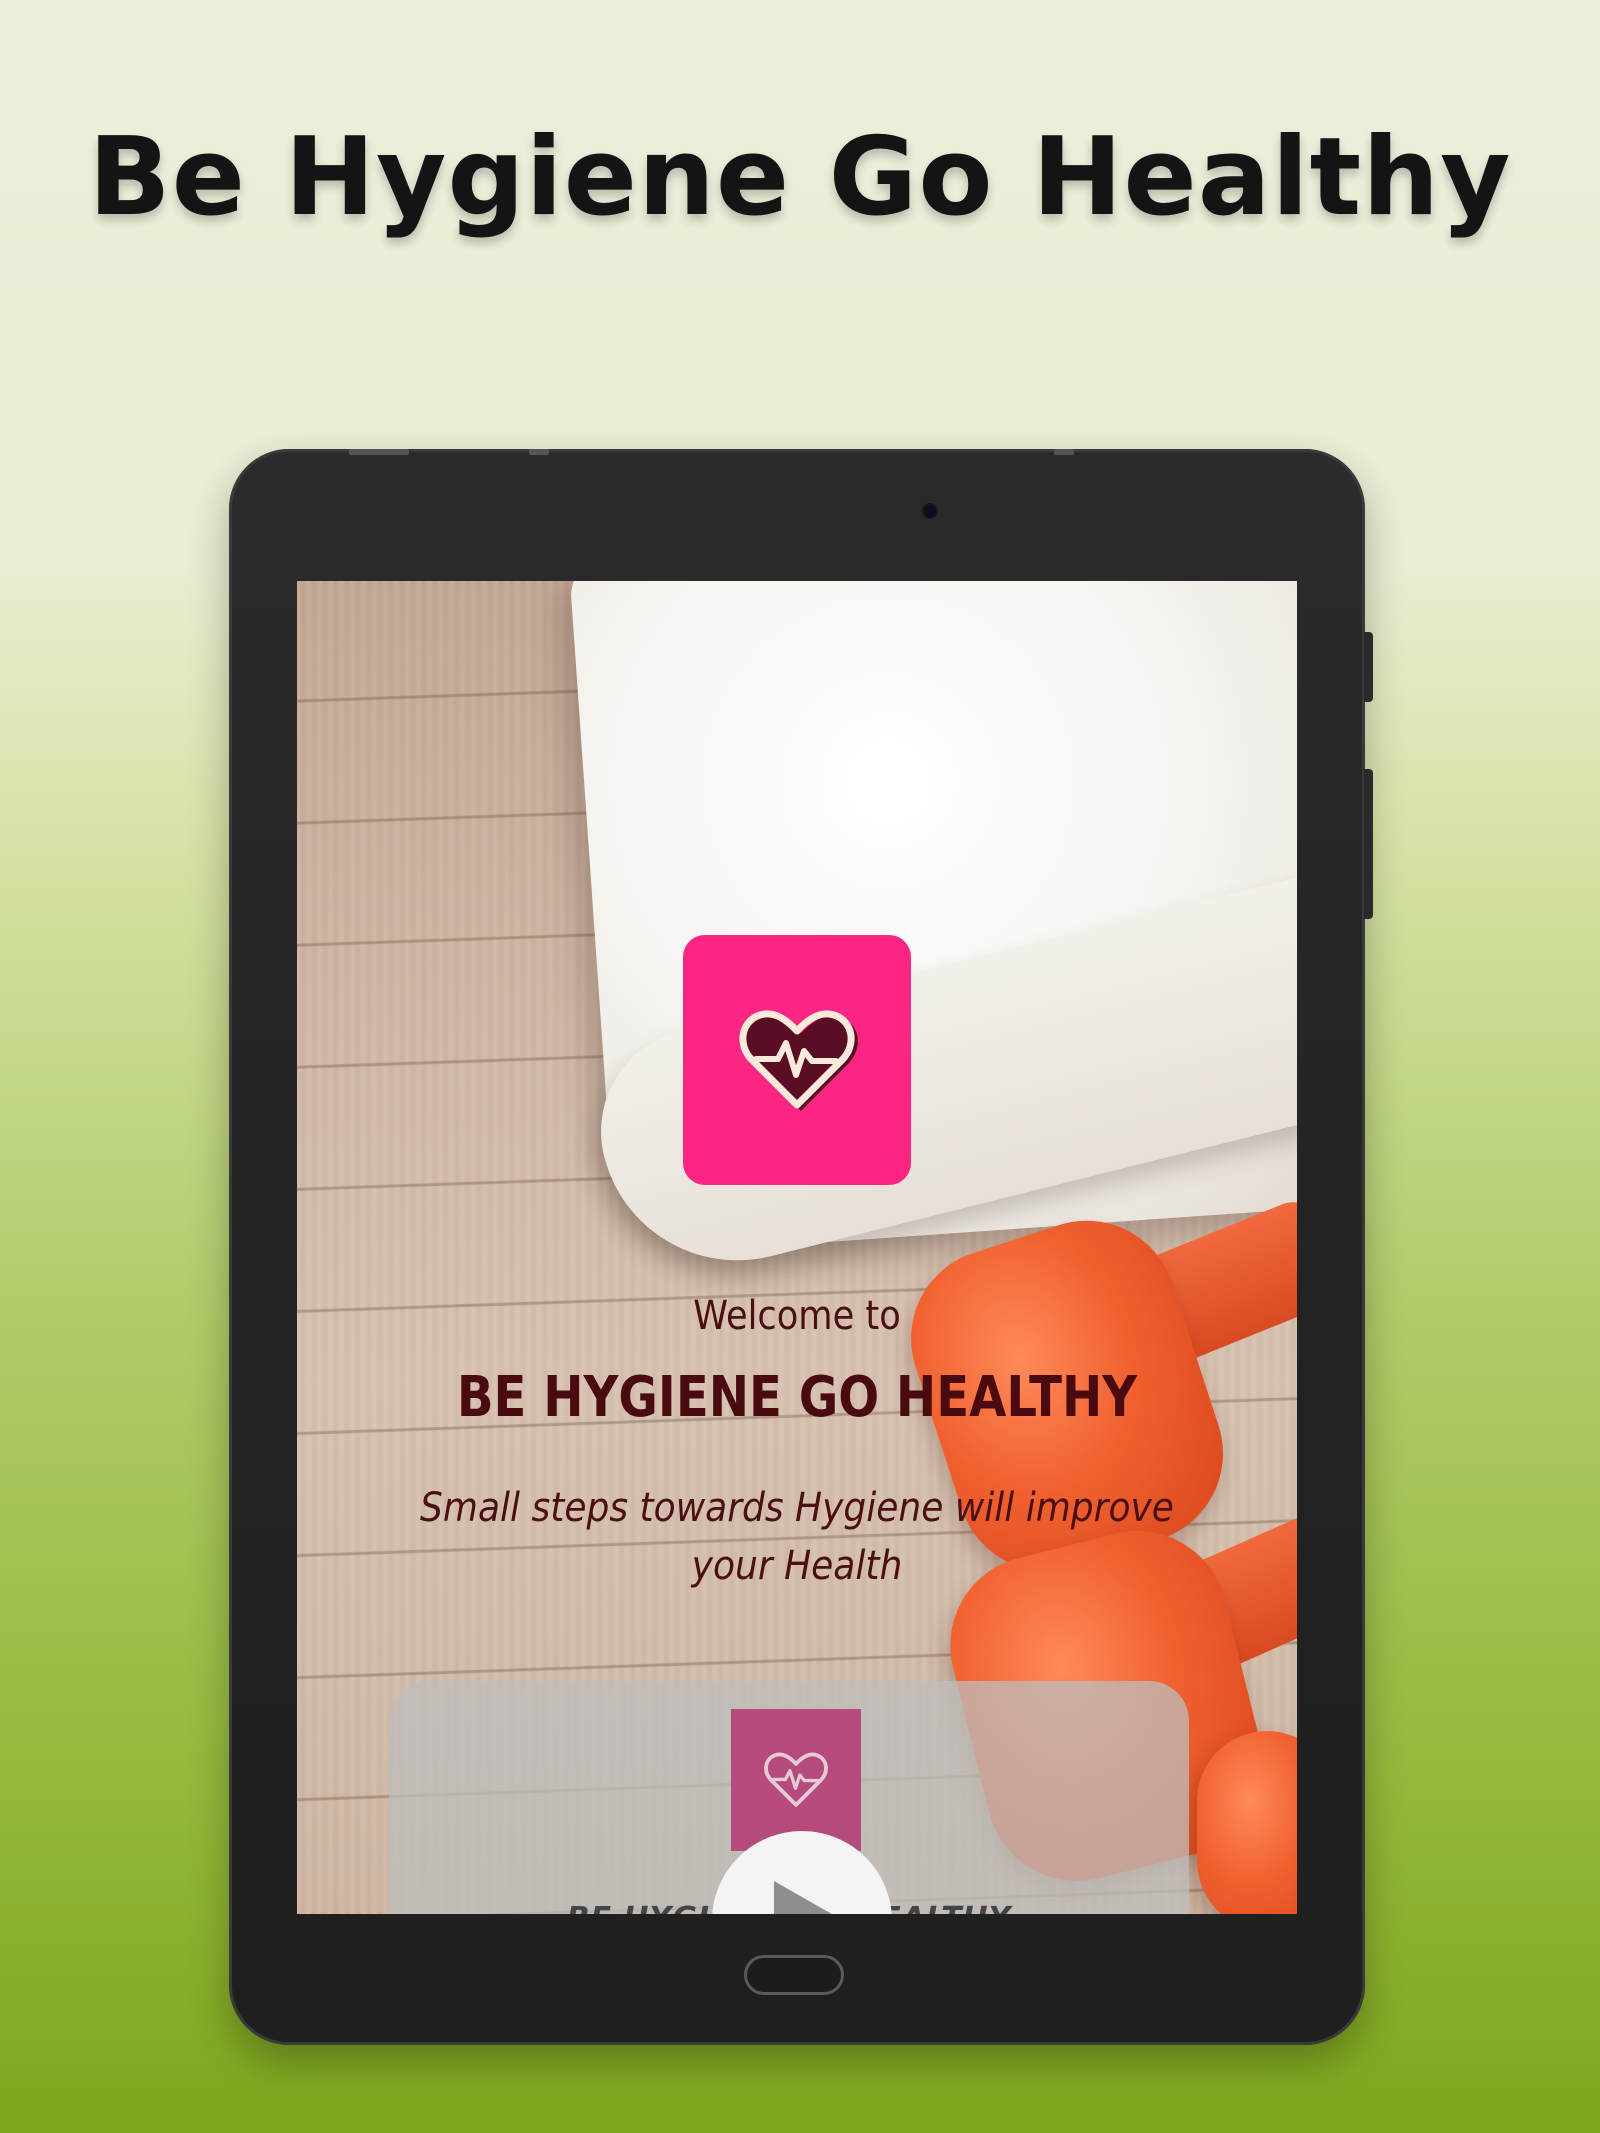 This screenshot has width=1600, height=2133. What do you see at coordinates (1368, 667) in the screenshot?
I see `power-button` at bounding box center [1368, 667].